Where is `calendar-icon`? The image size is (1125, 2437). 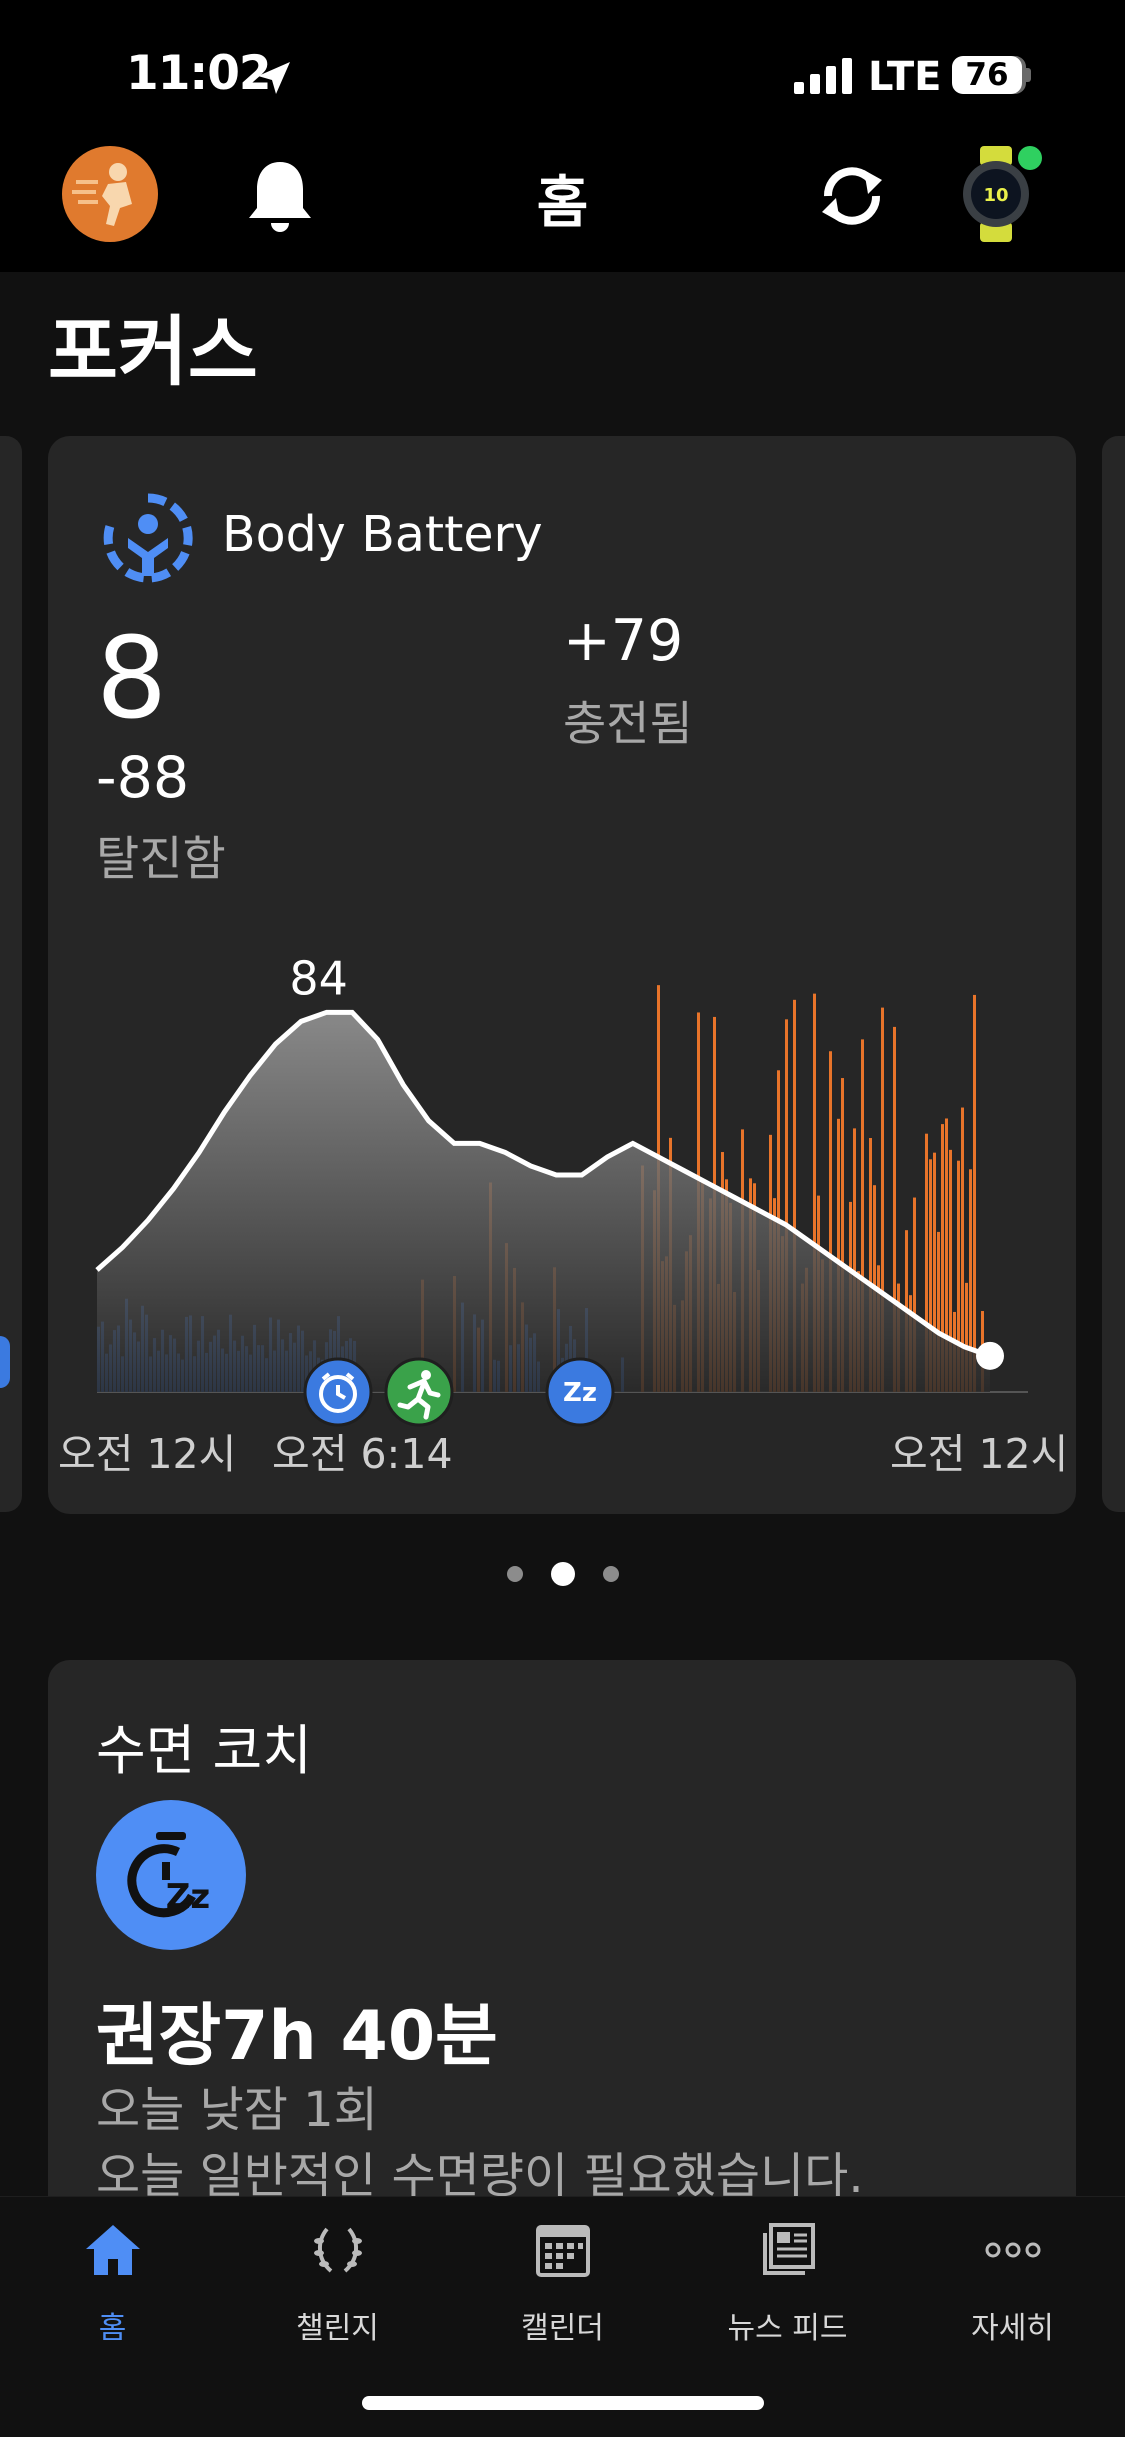
calendar-icon is located at coordinates (563, 2251).